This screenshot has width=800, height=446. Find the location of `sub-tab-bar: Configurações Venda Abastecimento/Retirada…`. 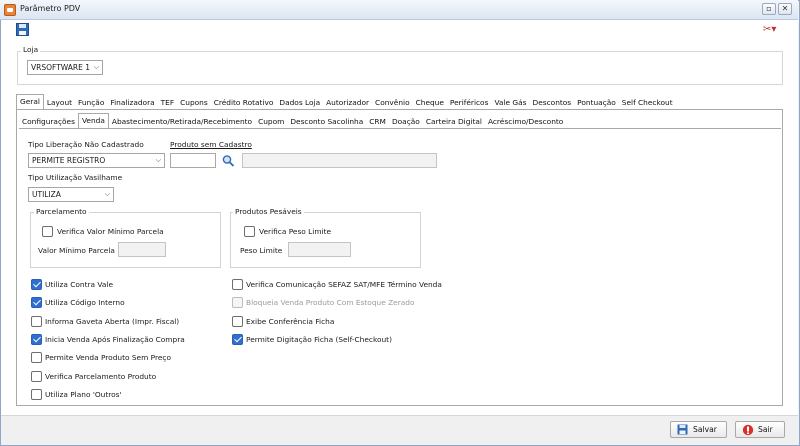

sub-tab-bar: Configurações Venda Abastecimento/Retirada… is located at coordinates (292, 121).